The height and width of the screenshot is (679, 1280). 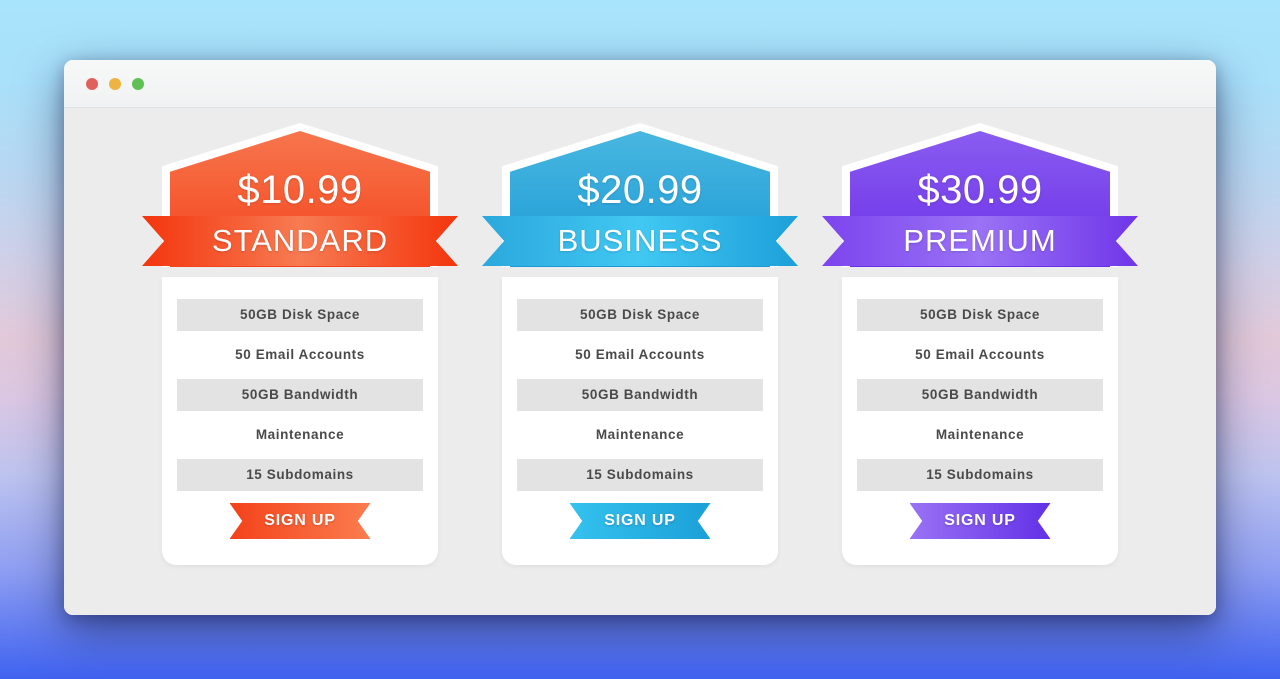 I want to click on plan-name: STANDARD, so click(x=300, y=240).